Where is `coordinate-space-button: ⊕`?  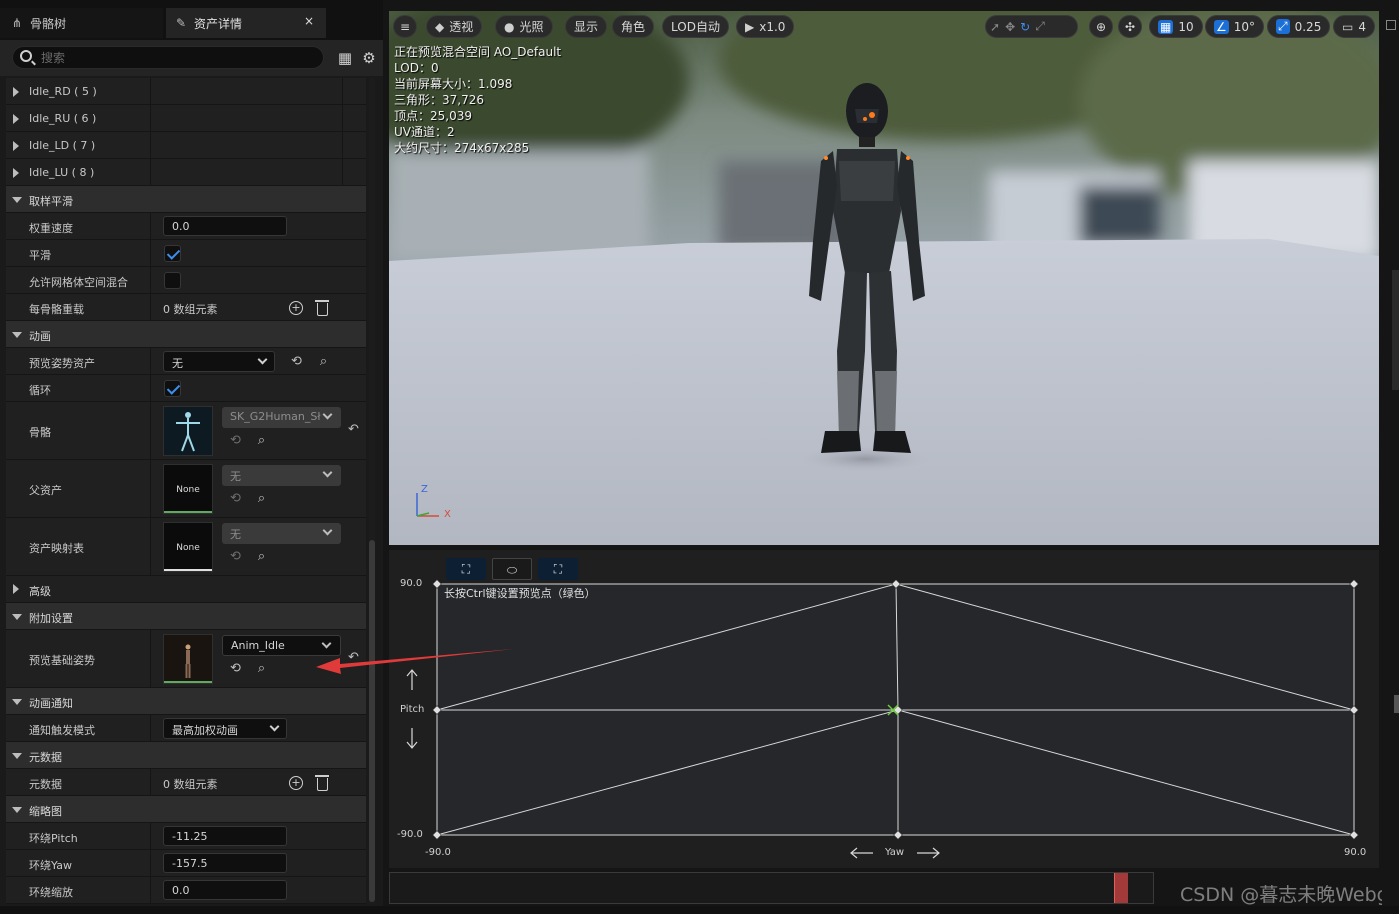
coordinate-space-button: ⊕ is located at coordinates (1101, 26).